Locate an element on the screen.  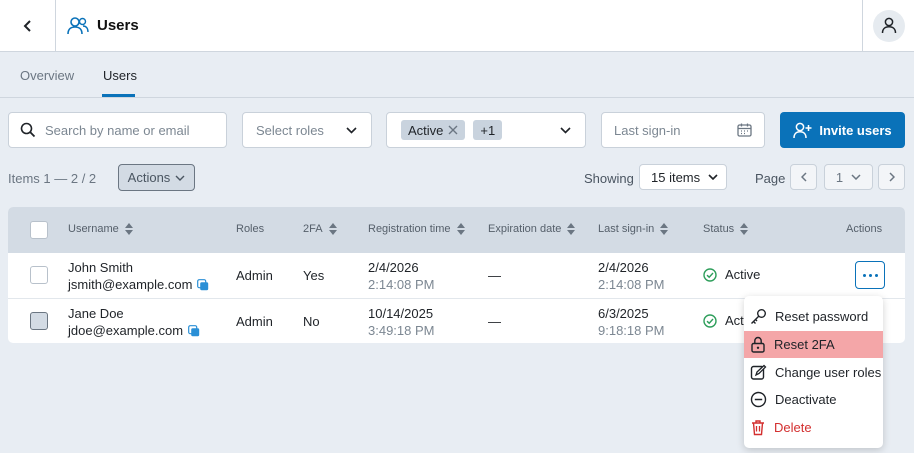
back-button is located at coordinates (28, 25).